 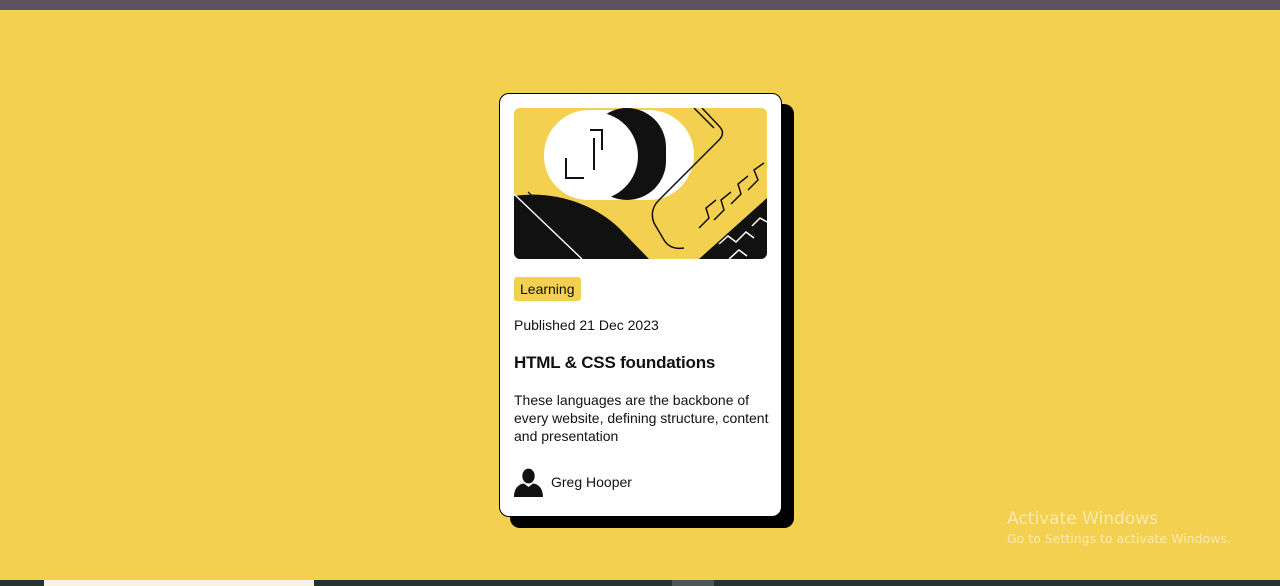 What do you see at coordinates (614, 363) in the screenshot?
I see `card-title: HTML & CSS foundations` at bounding box center [614, 363].